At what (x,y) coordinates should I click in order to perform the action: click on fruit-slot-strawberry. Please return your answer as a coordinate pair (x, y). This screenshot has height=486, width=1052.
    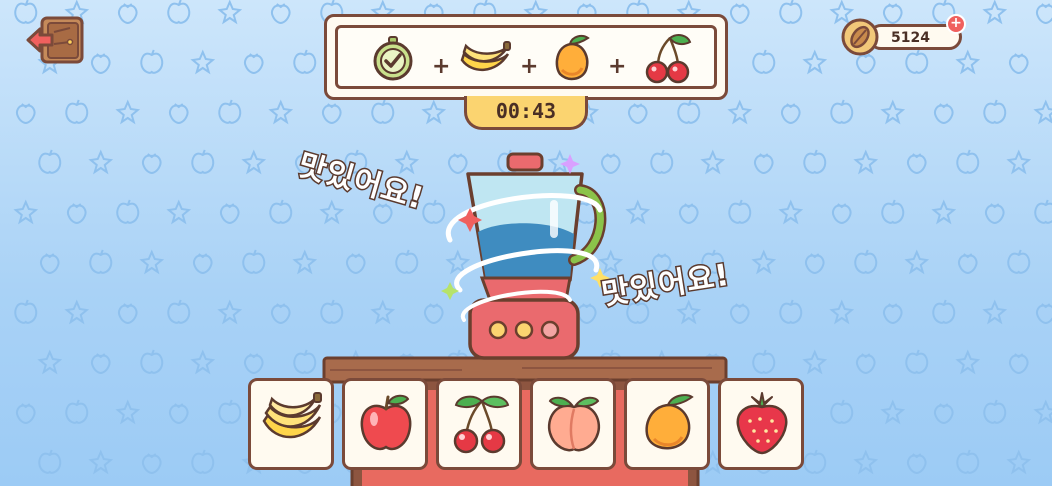
    Looking at the image, I should click on (761, 424).